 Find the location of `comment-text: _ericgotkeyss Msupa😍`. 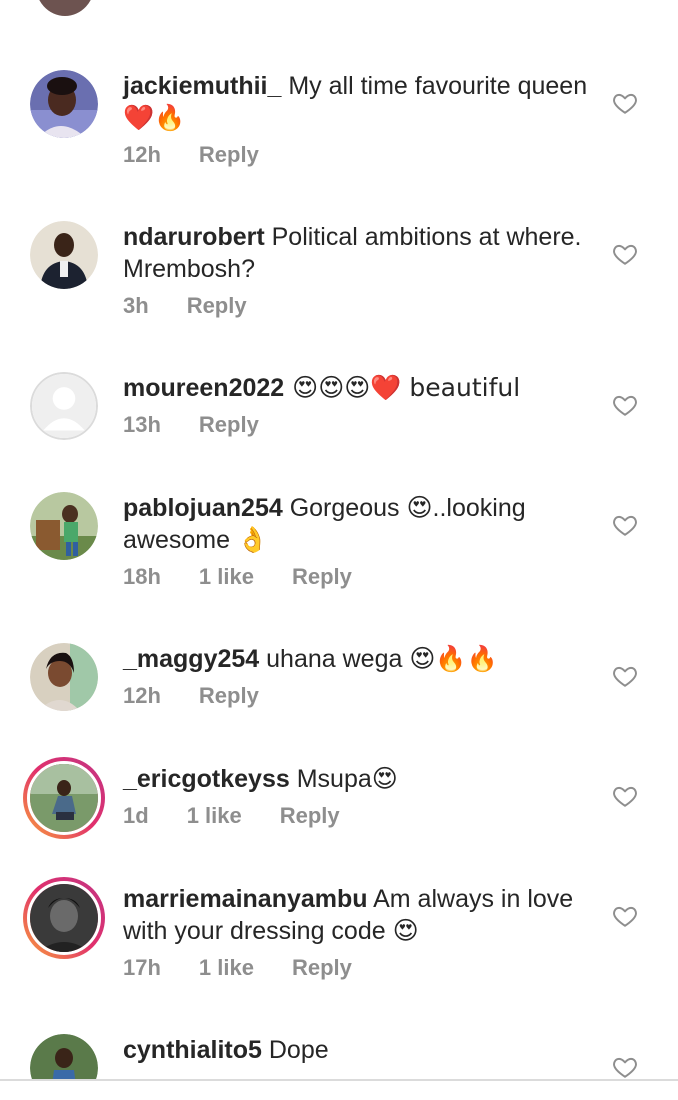

comment-text: _ericgotkeyss Msupa😍 is located at coordinates (358, 779).